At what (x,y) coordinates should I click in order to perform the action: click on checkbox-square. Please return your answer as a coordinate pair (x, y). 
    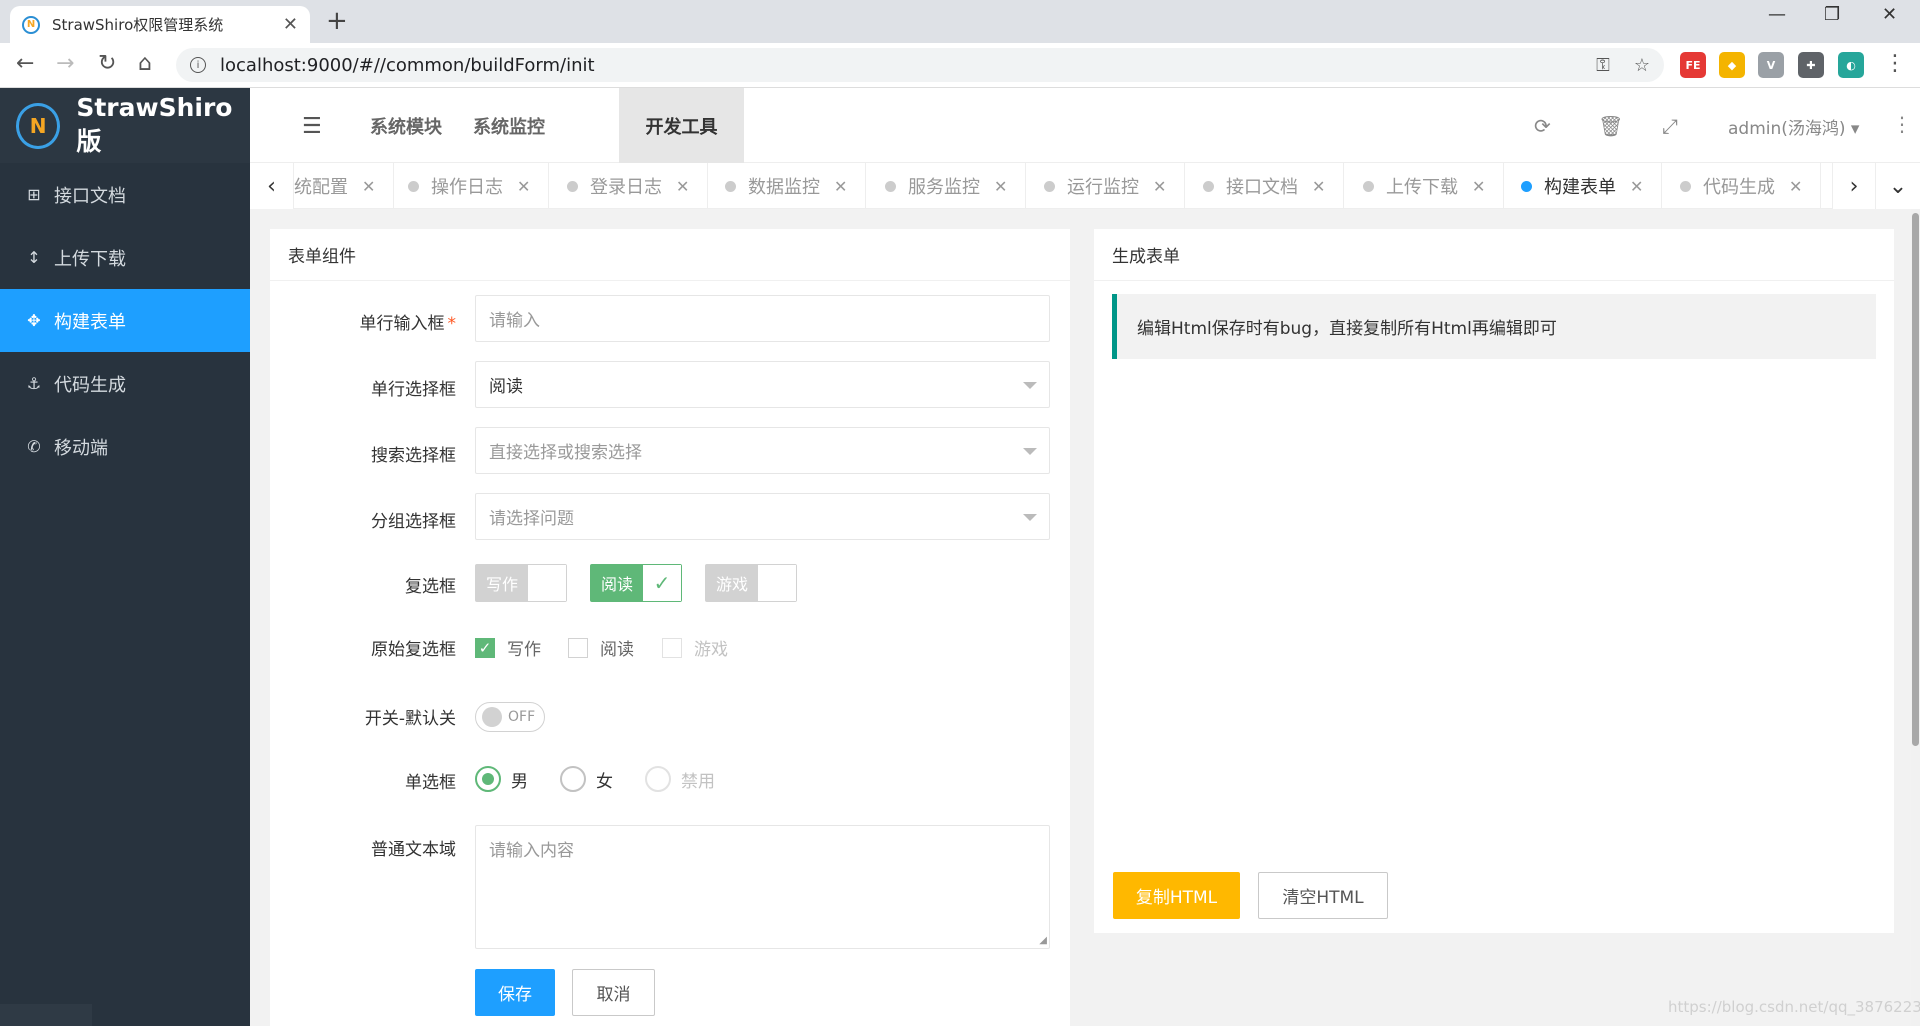
    Looking at the image, I should click on (672, 647).